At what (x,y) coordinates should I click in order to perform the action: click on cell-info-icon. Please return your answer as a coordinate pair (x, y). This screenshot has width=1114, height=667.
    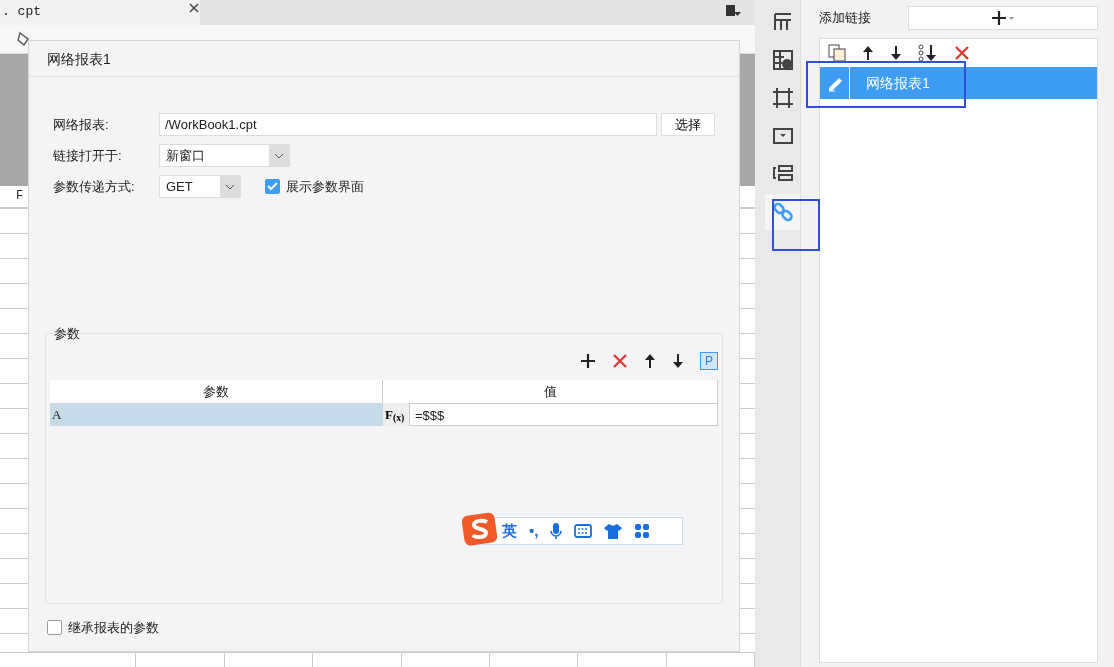
    Looking at the image, I should click on (783, 60).